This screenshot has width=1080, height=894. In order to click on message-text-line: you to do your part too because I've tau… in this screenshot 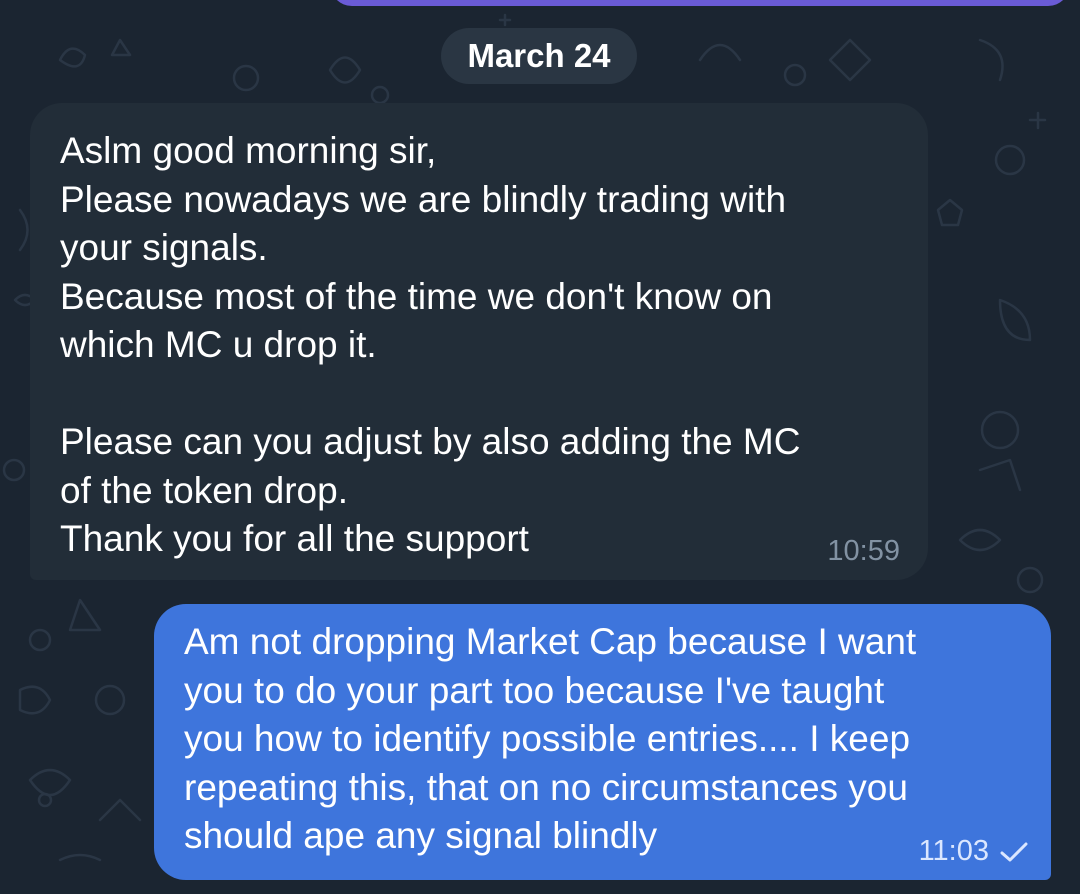, I will do `click(534, 690)`.